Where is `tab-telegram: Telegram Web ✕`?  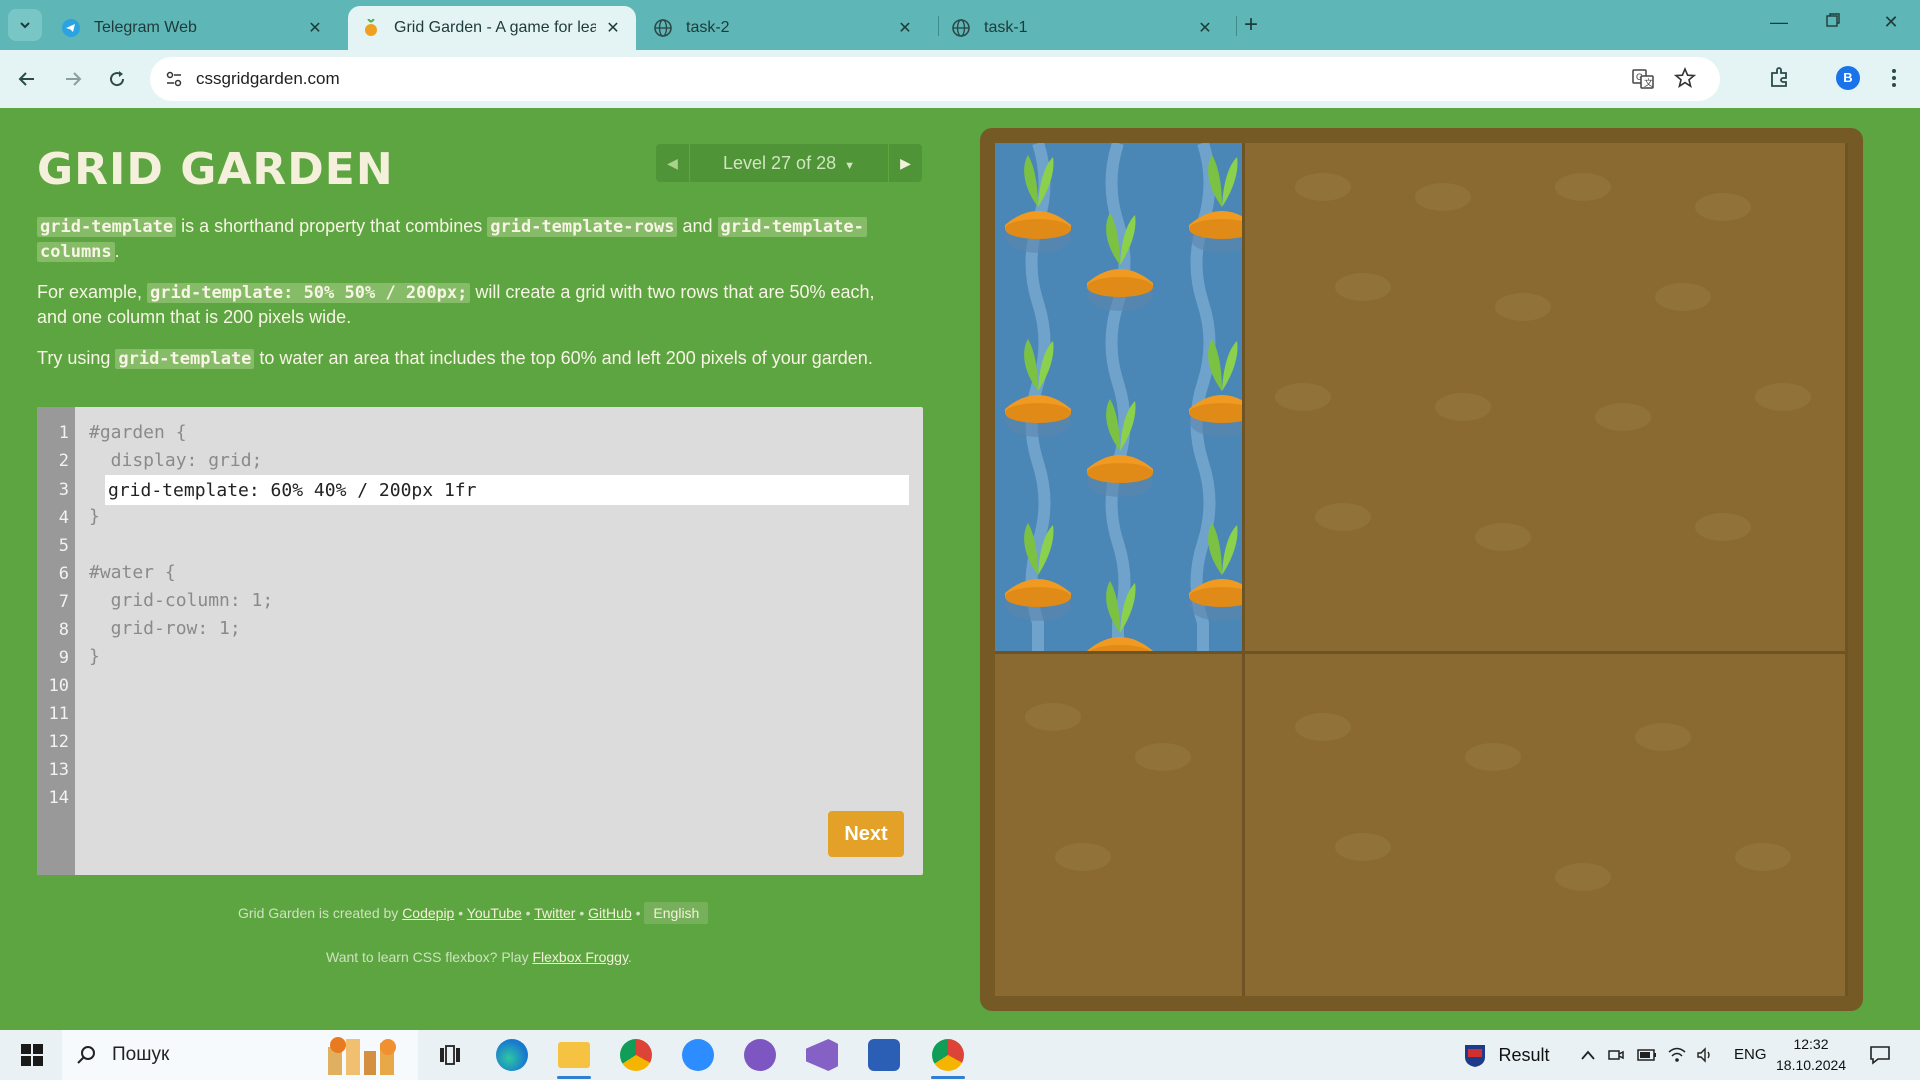
tab-telegram: Telegram Web ✕ is located at coordinates (193, 28).